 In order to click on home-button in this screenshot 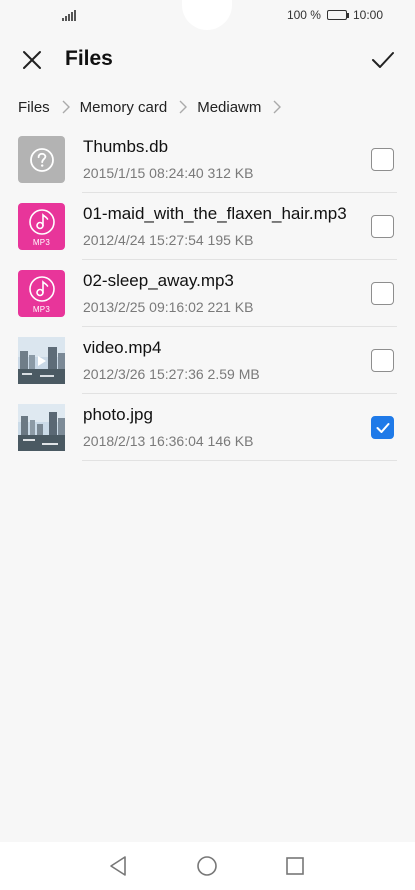, I will do `click(207, 866)`.